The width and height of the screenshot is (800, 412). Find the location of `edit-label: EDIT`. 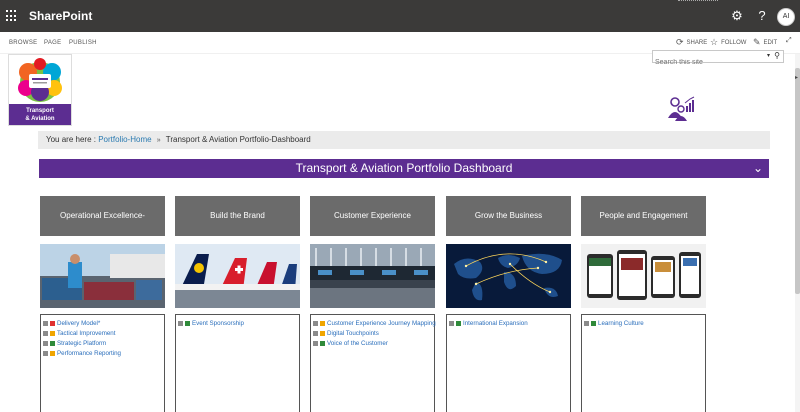

edit-label: EDIT is located at coordinates (770, 42).